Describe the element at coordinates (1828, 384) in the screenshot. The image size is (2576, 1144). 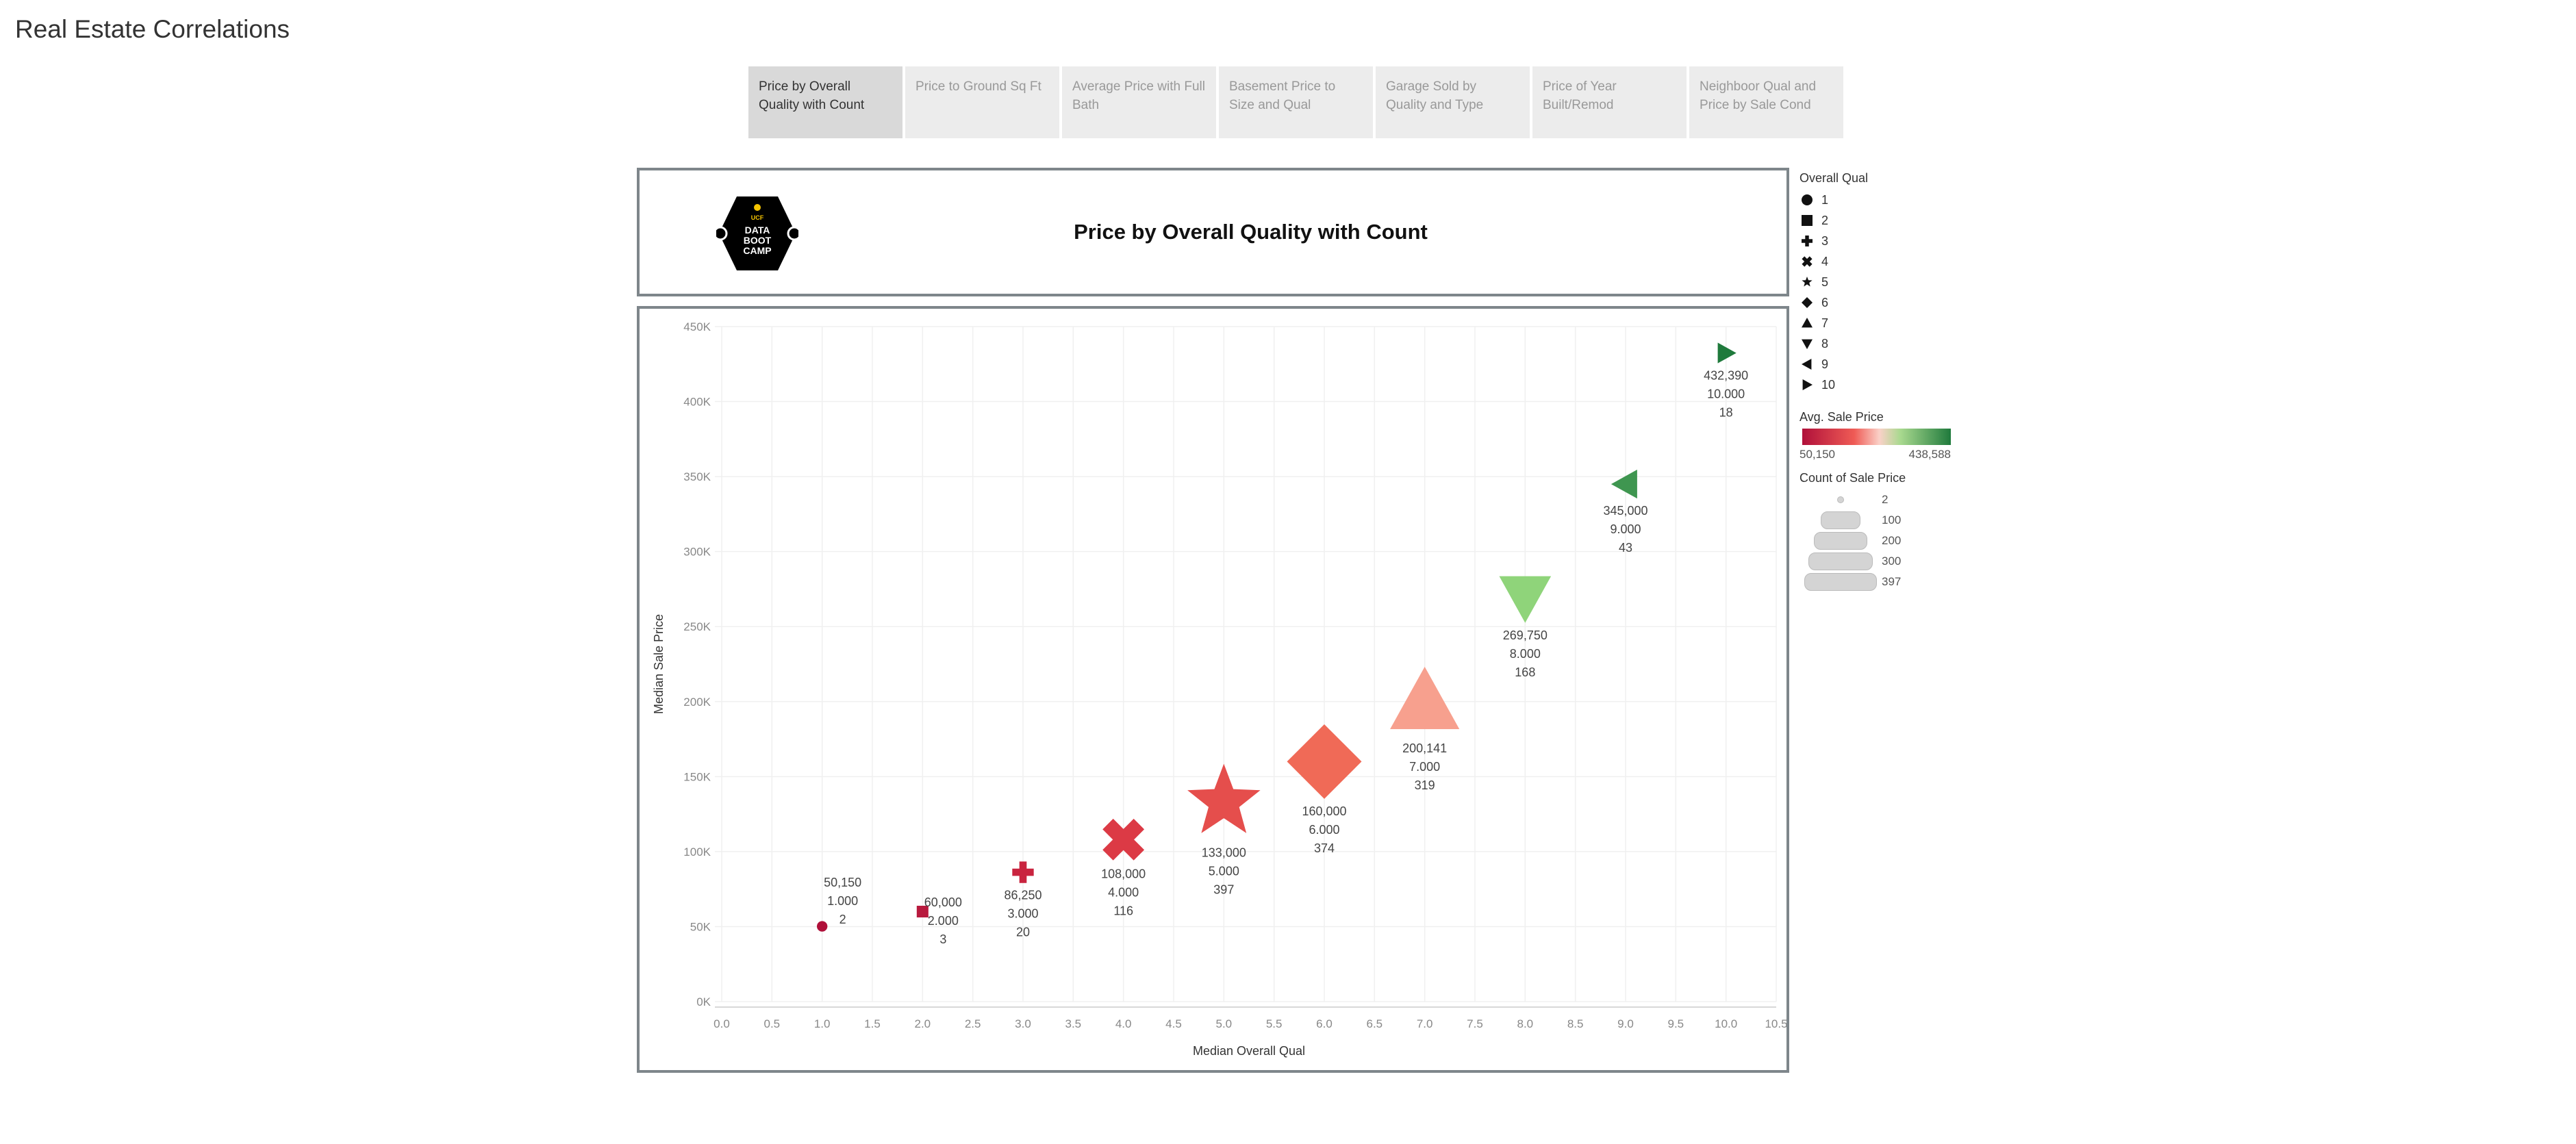
I see `shape-legend-label: 10` at that location.